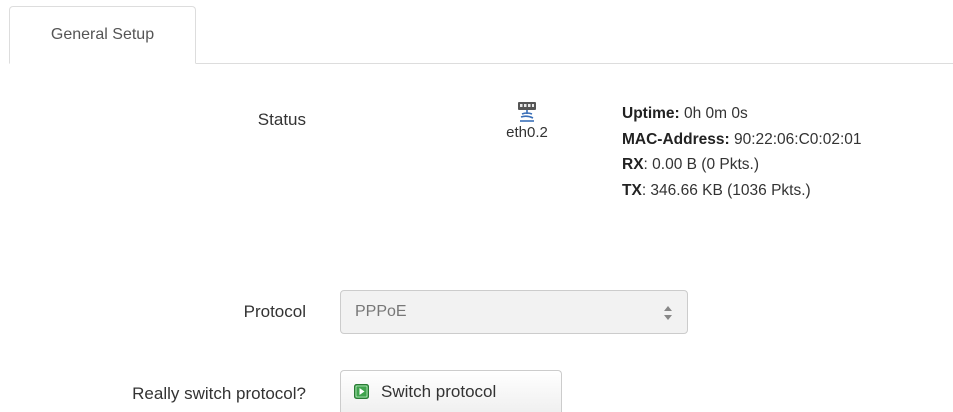 The image size is (953, 412). Describe the element at coordinates (219, 393) in the screenshot. I see `switch-protocol-label: Really switch protocol?` at that location.